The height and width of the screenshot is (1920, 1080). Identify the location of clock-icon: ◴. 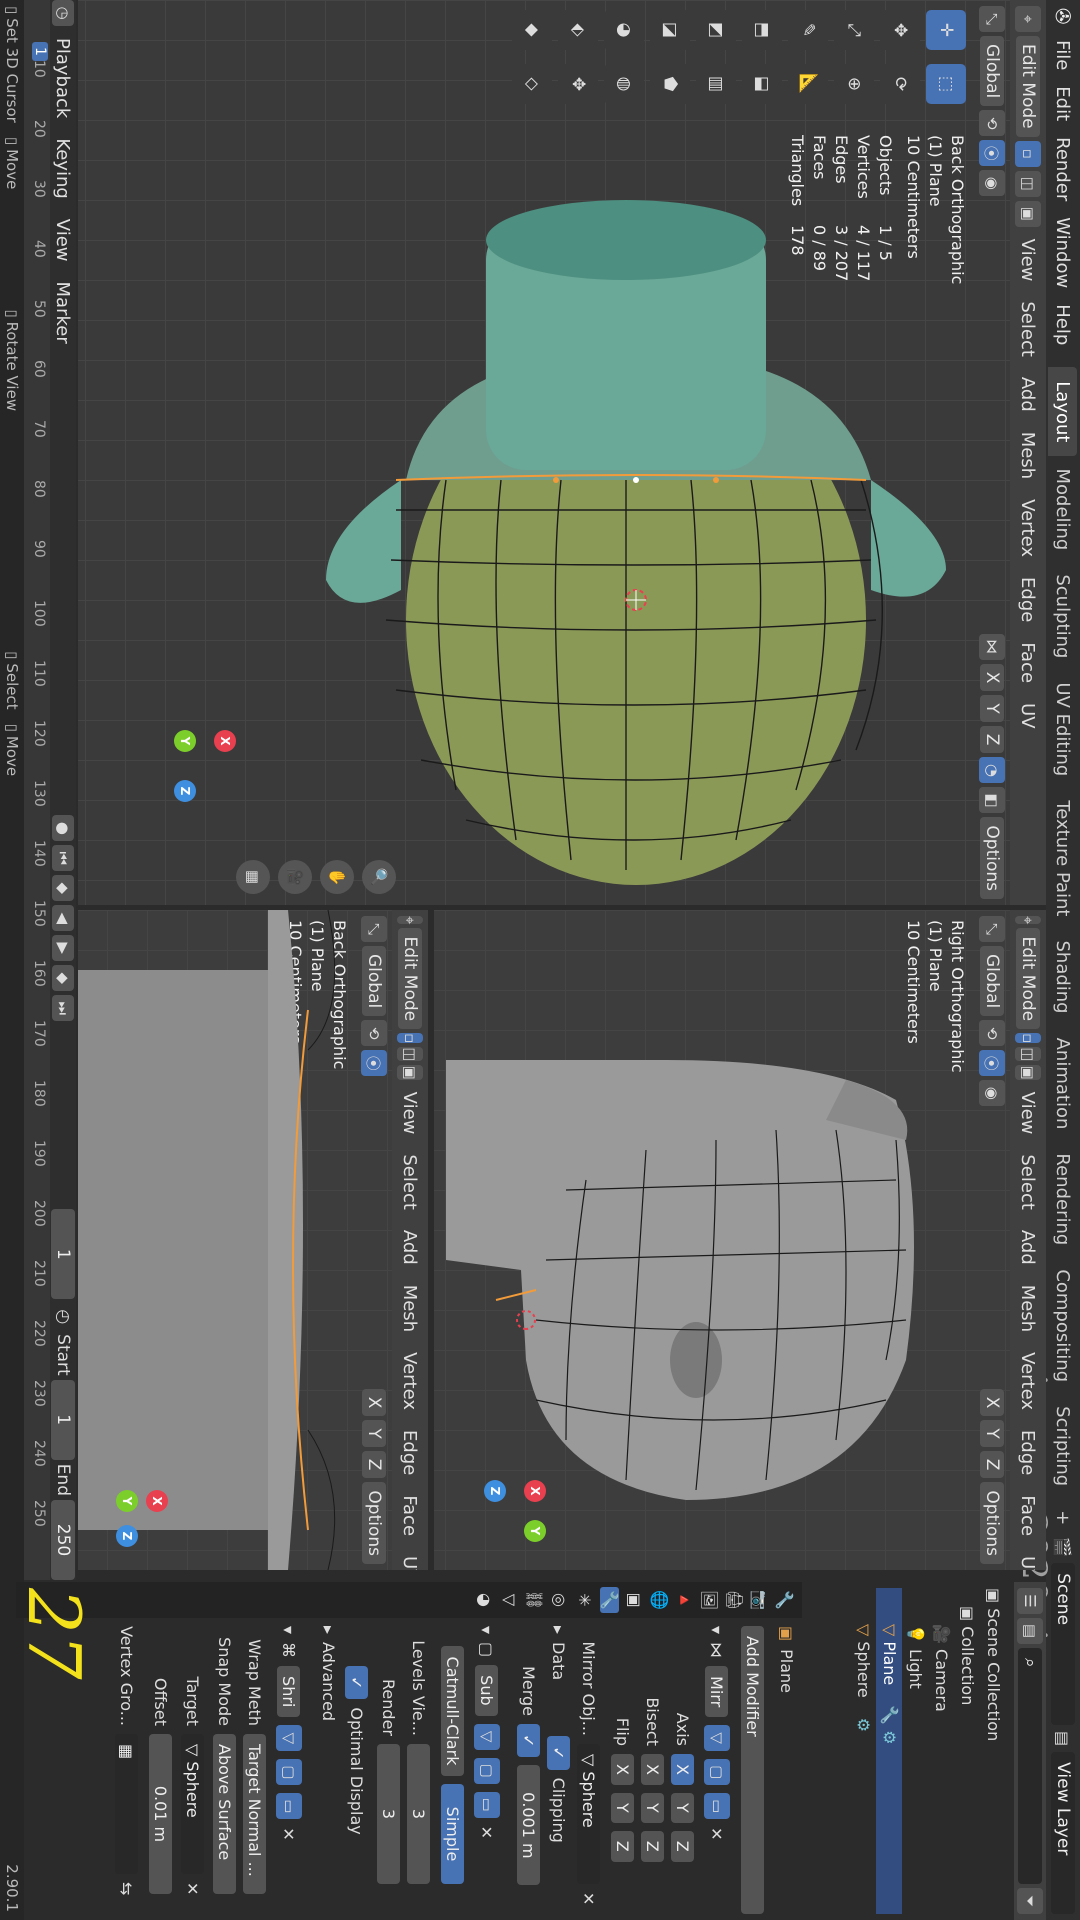
(63, 1316).